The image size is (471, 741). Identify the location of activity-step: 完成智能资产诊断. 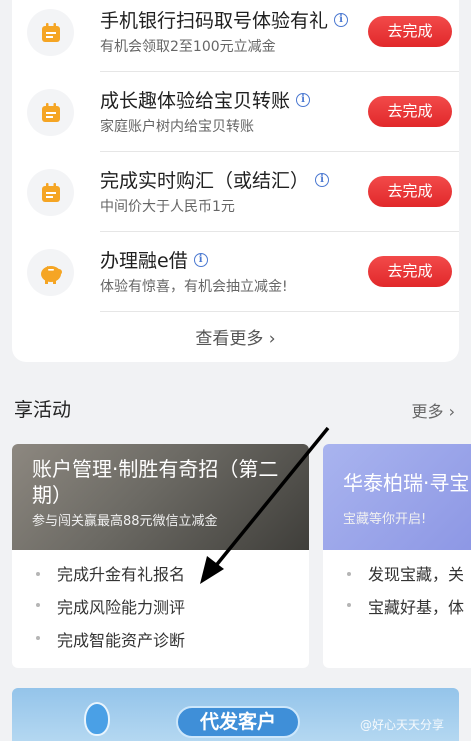
(121, 640).